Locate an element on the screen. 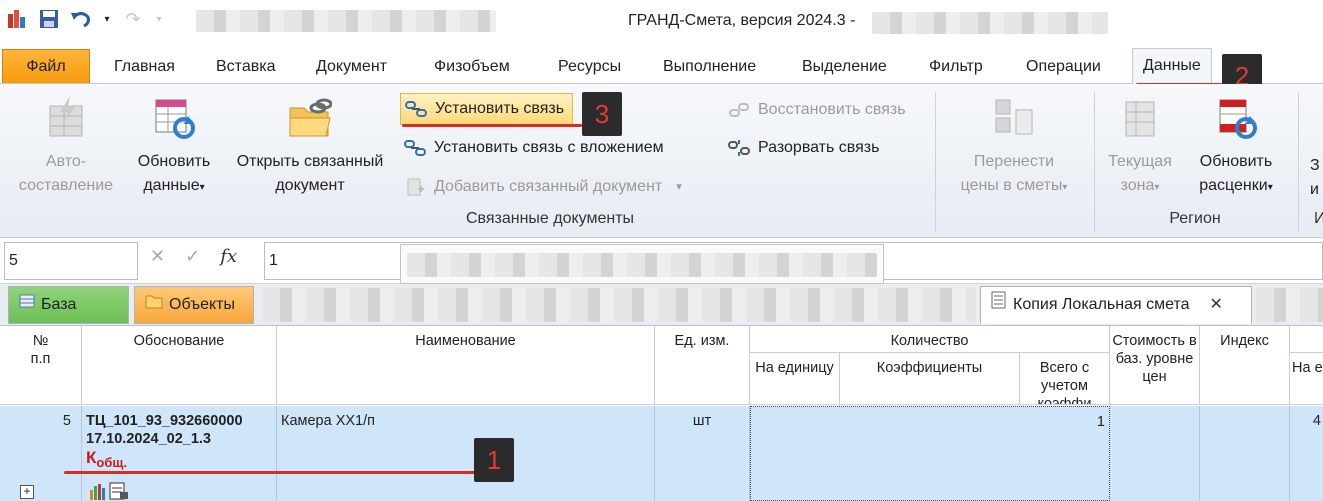 The height and width of the screenshot is (501, 1323). tab-filter: Фильтр is located at coordinates (956, 67).